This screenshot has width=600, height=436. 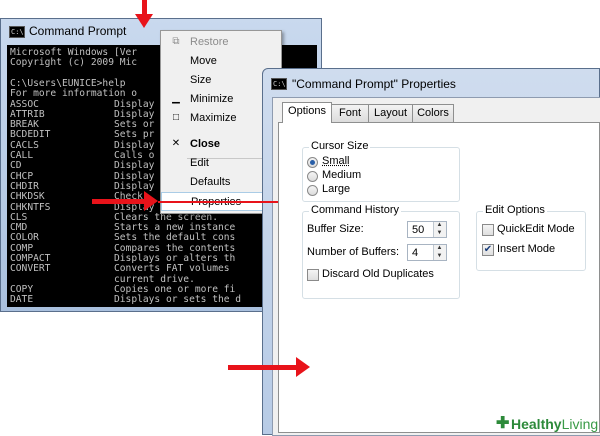 What do you see at coordinates (199, 163) in the screenshot?
I see `menu-item-label: Edit` at bounding box center [199, 163].